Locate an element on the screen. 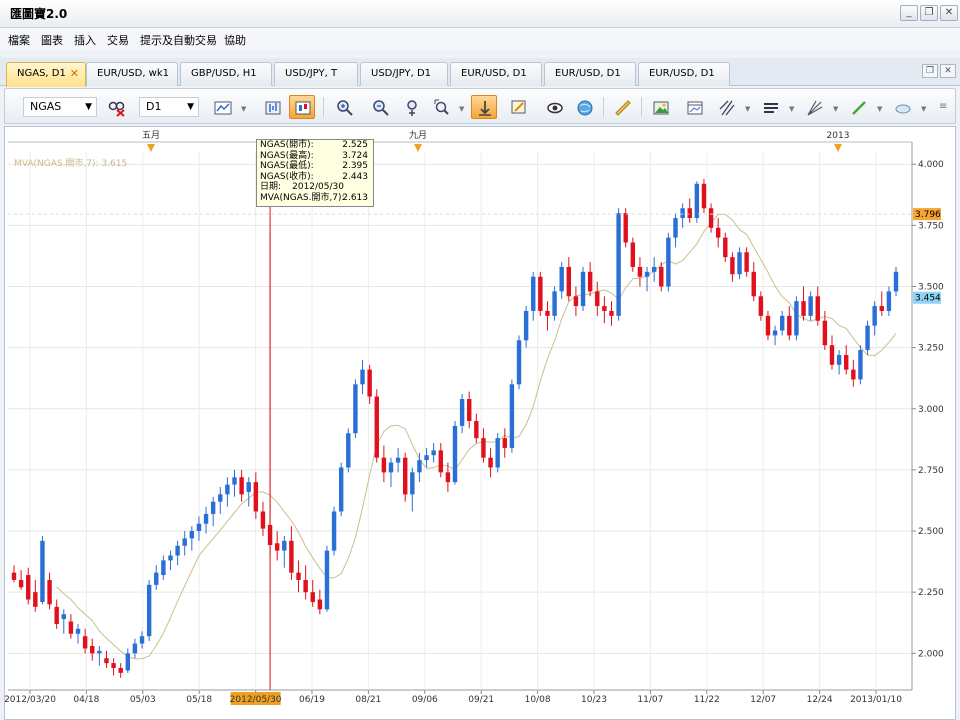 Image resolution: width=960 pixels, height=720 pixels. x-tick-label: 08/21 is located at coordinates (368, 700).